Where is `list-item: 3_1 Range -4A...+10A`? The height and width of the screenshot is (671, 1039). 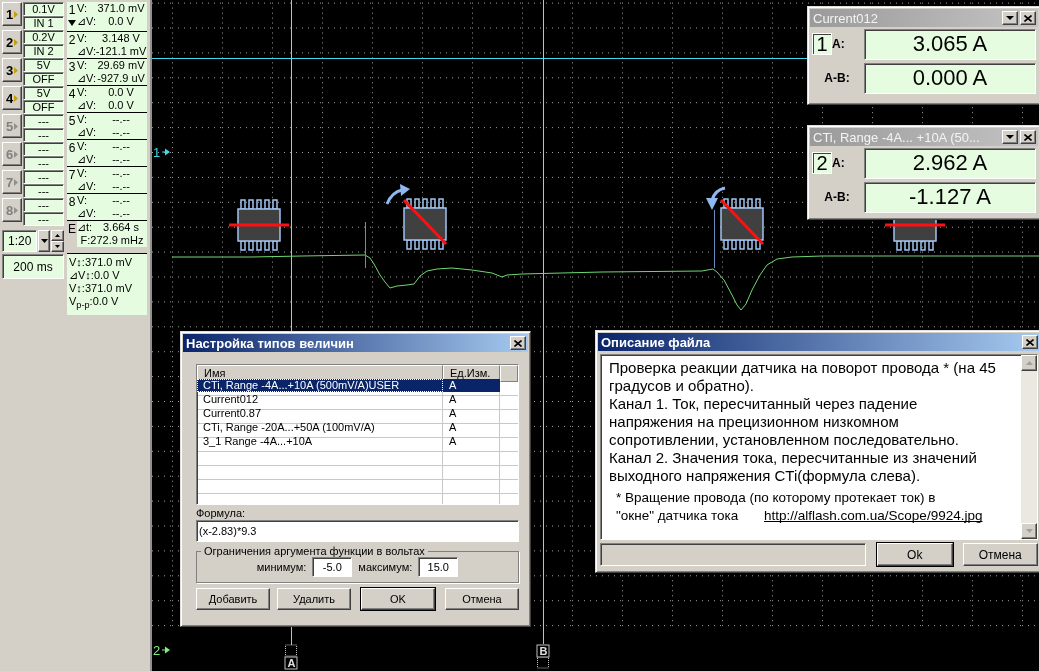
list-item: 3_1 Range -4A...+10A is located at coordinates (320, 441).